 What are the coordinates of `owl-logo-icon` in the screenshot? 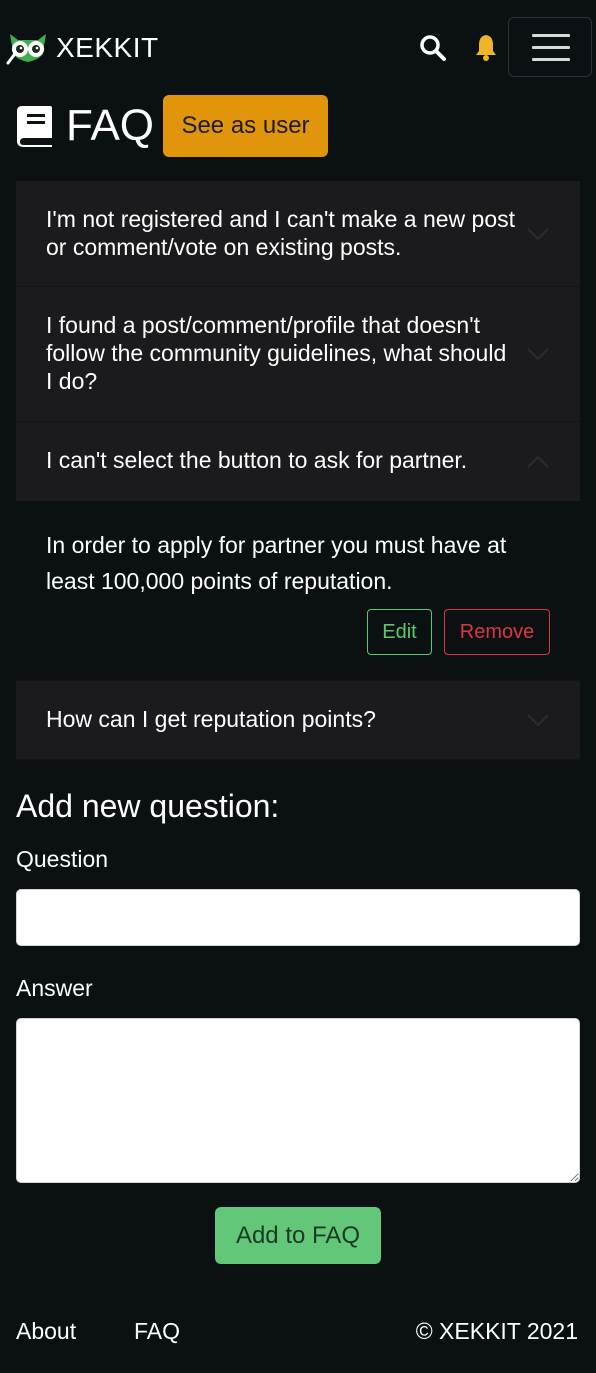 It's located at (26, 49).